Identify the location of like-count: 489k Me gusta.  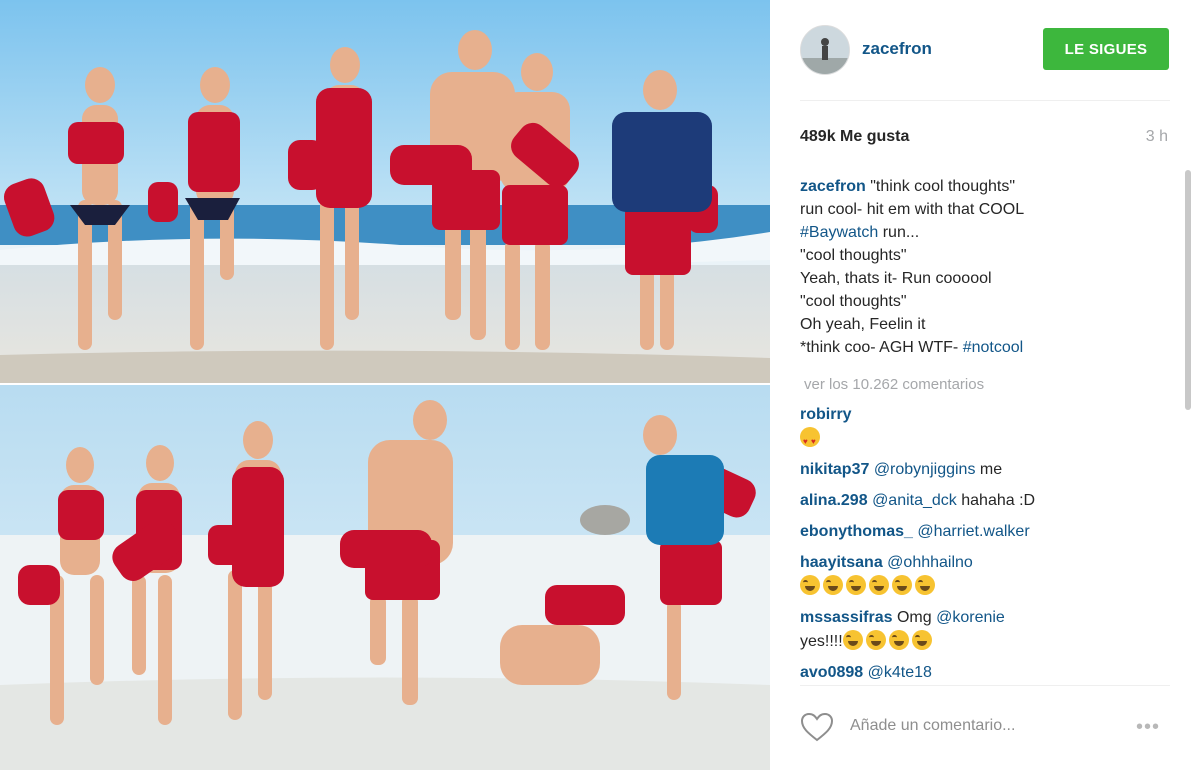
(854, 137).